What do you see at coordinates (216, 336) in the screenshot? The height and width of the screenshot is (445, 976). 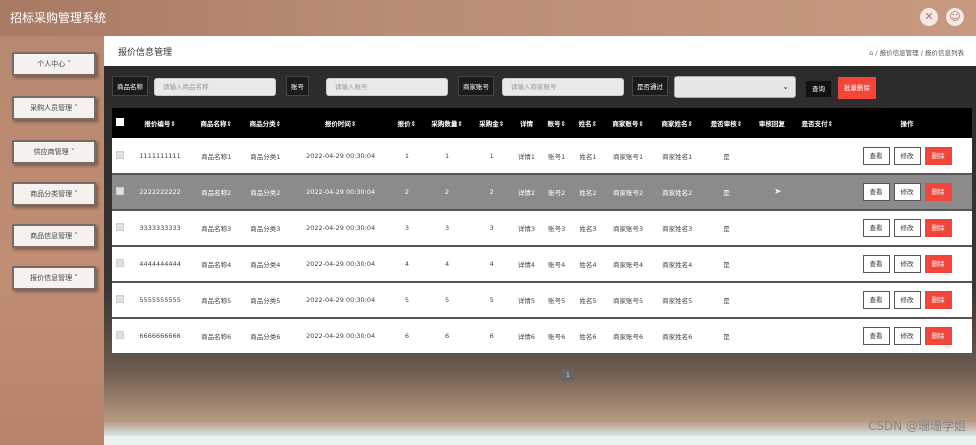 I see `table-cell: 商品名称6` at bounding box center [216, 336].